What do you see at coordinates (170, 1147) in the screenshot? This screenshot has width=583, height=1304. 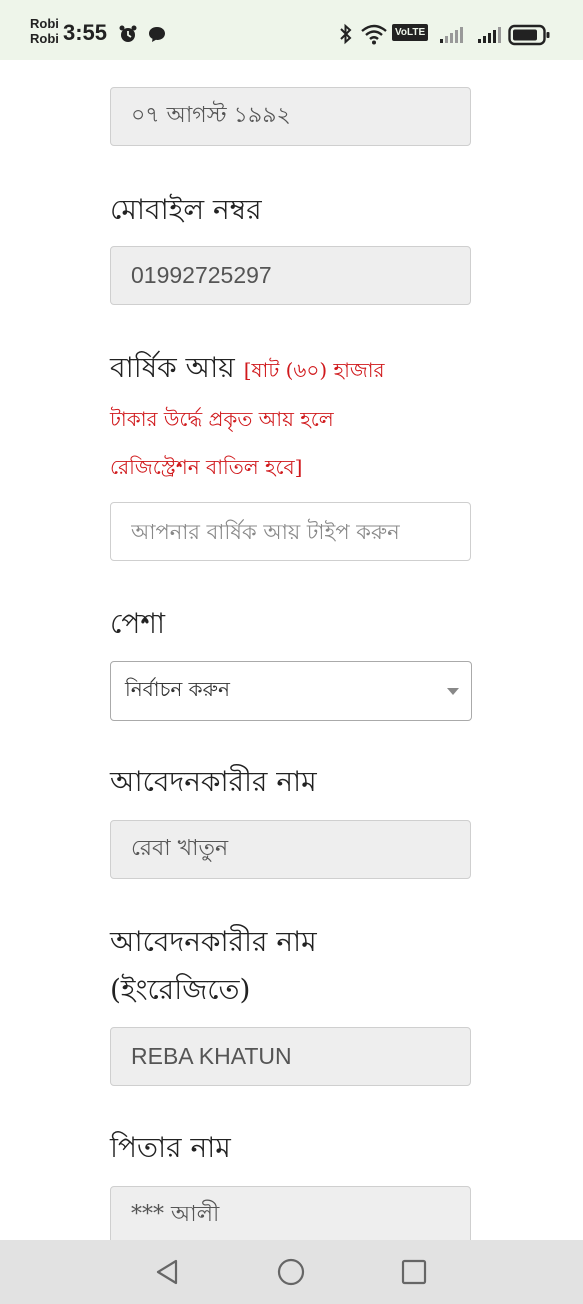 I see `father-name-label: পিতার নাম` at bounding box center [170, 1147].